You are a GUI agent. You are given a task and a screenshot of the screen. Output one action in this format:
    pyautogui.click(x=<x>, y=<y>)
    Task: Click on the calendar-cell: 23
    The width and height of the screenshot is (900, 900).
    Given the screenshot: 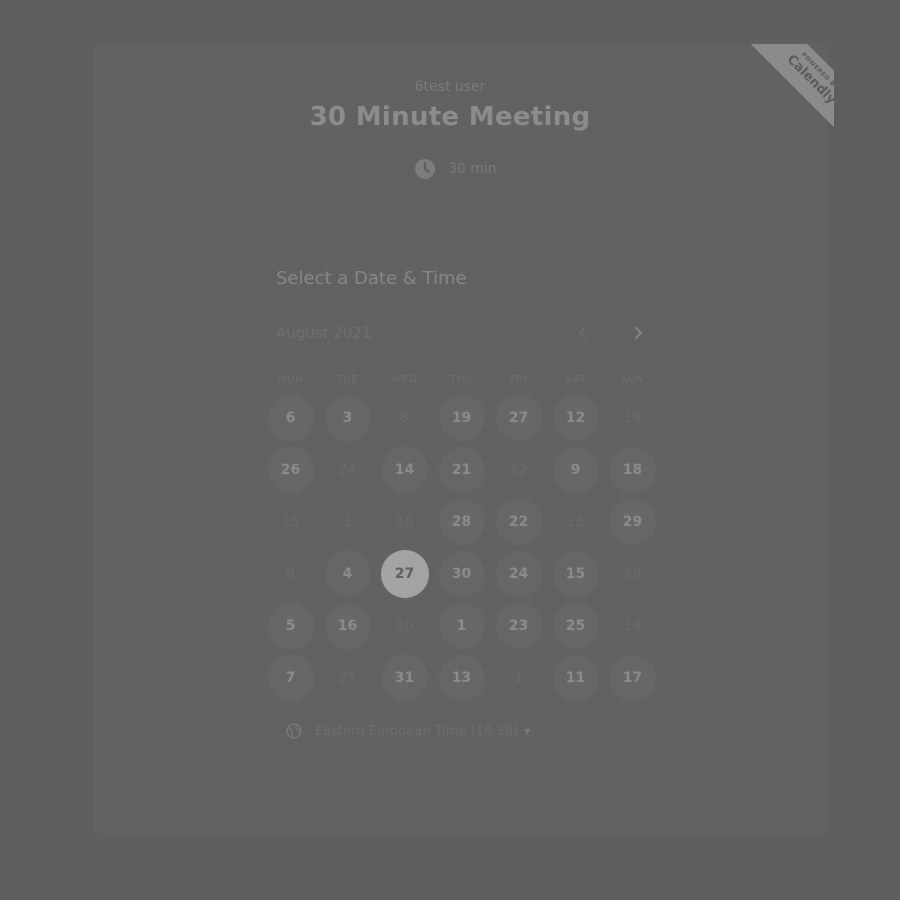 What is the action you would take?
    pyautogui.click(x=518, y=626)
    